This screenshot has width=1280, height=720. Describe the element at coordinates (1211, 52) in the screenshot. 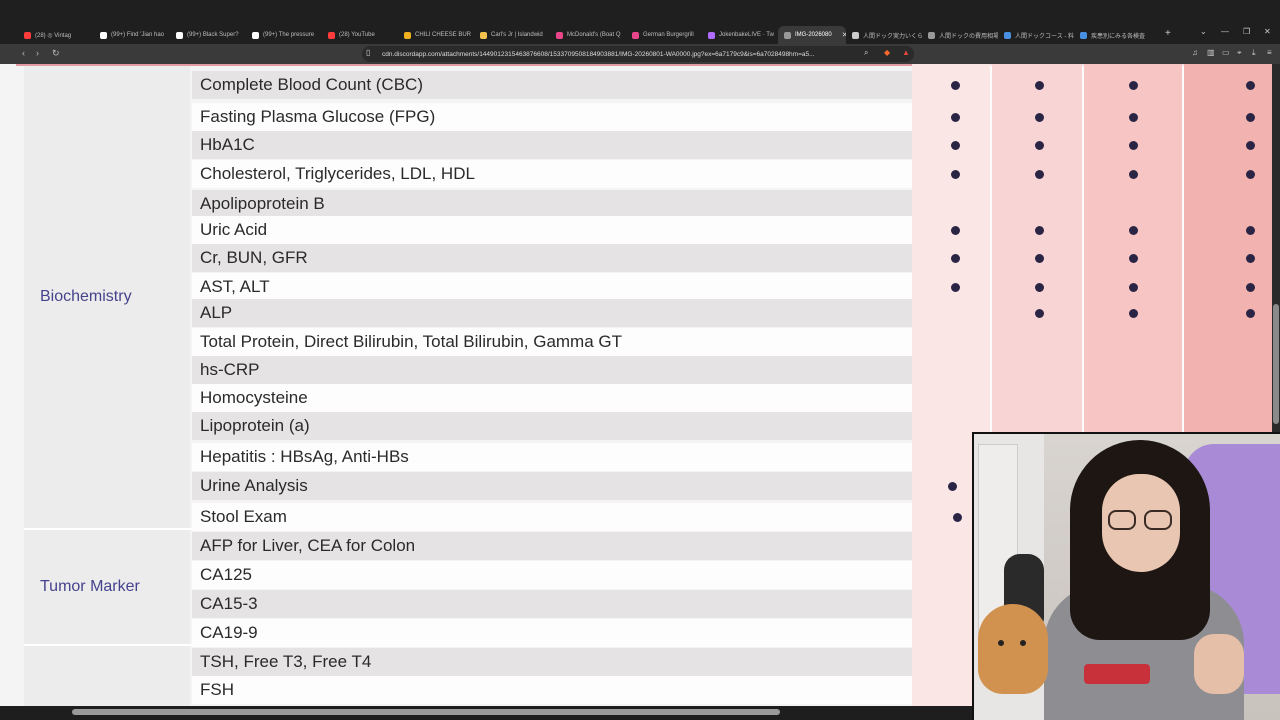

I see `sidebar-icon: ▥` at that location.